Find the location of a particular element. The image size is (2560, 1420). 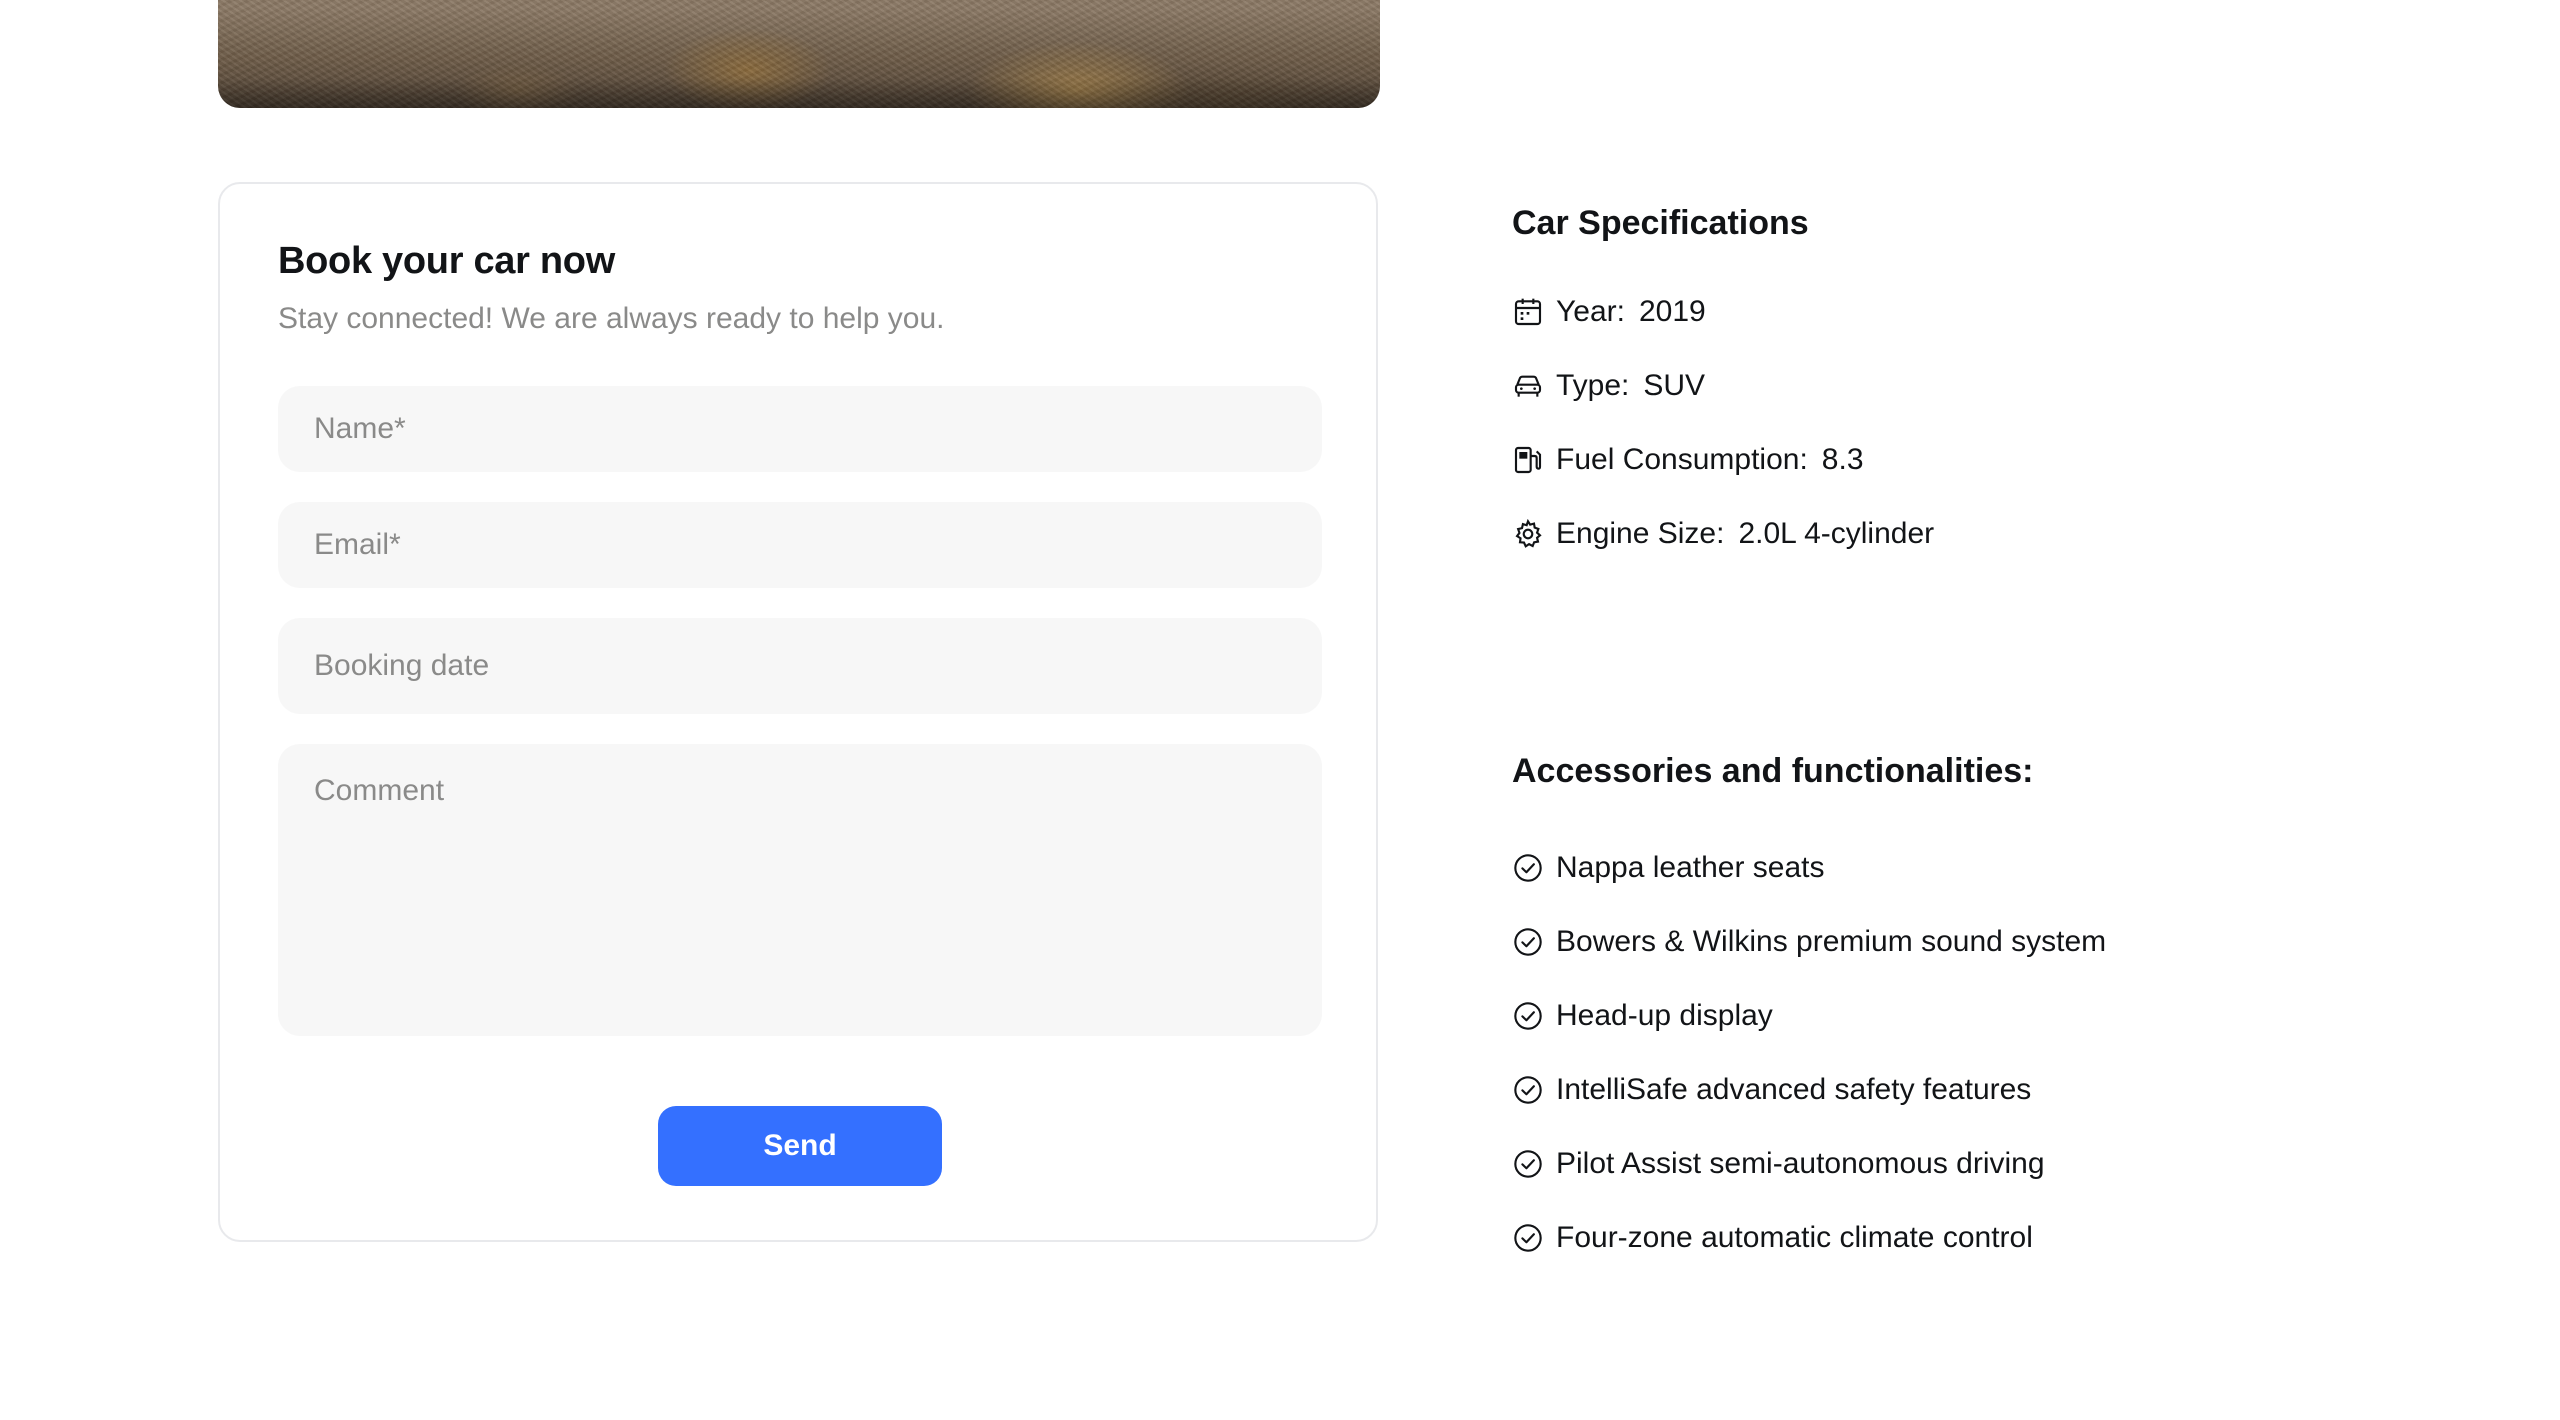

booking-date-input is located at coordinates (800, 666).